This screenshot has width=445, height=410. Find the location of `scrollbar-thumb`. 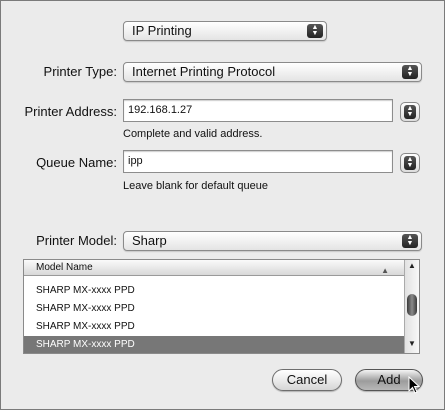

scrollbar-thumb is located at coordinates (412, 305).